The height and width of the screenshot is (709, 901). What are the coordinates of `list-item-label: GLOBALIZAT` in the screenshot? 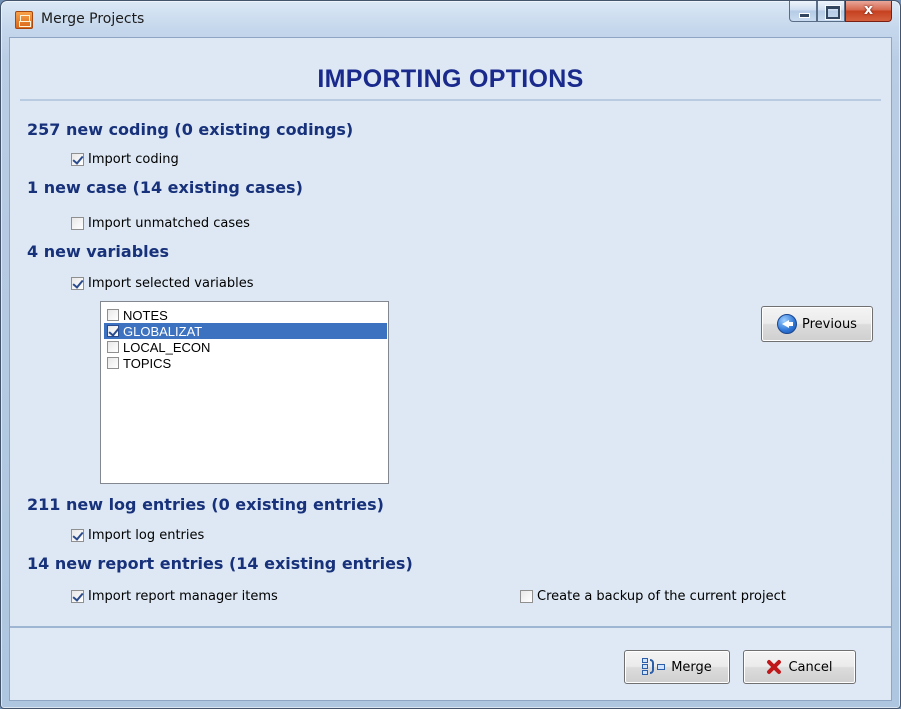 It's located at (163, 331).